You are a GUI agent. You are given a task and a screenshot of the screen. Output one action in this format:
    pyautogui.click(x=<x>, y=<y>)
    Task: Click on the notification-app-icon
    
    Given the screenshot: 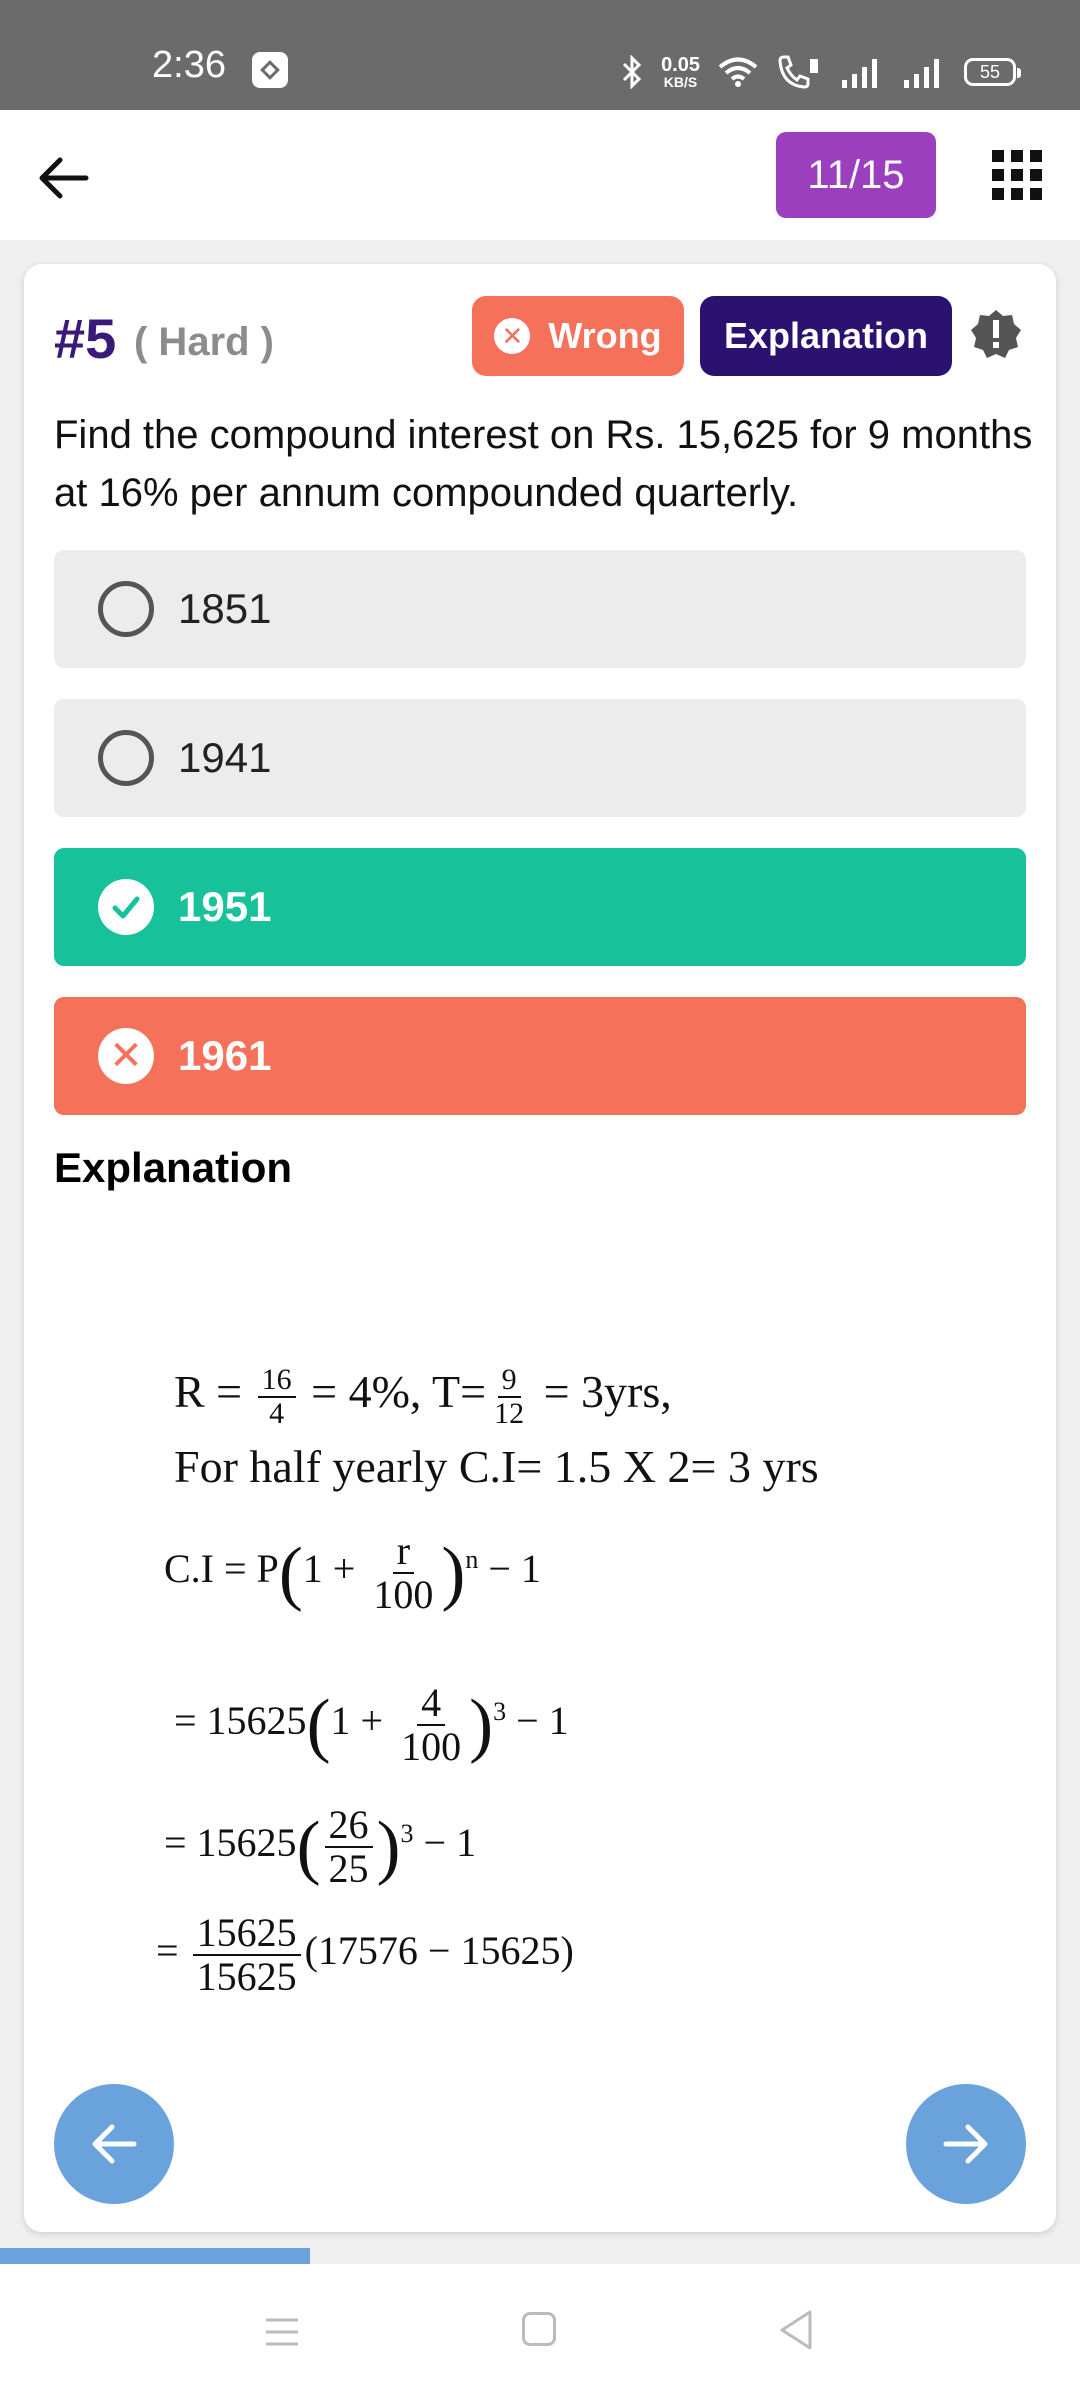 What is the action you would take?
    pyautogui.click(x=270, y=70)
    